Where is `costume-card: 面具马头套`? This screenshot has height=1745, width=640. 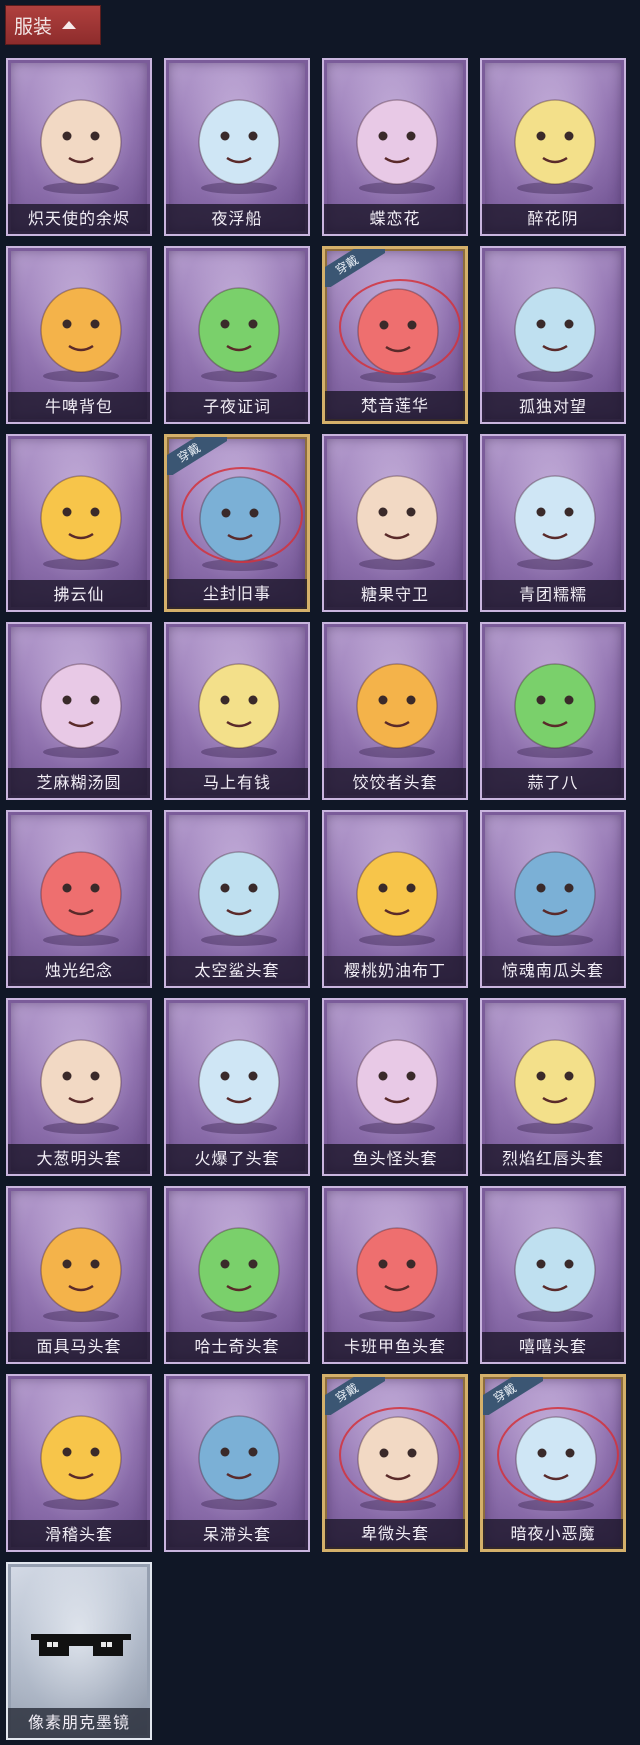
costume-card: 面具马头套 is located at coordinates (79, 1275).